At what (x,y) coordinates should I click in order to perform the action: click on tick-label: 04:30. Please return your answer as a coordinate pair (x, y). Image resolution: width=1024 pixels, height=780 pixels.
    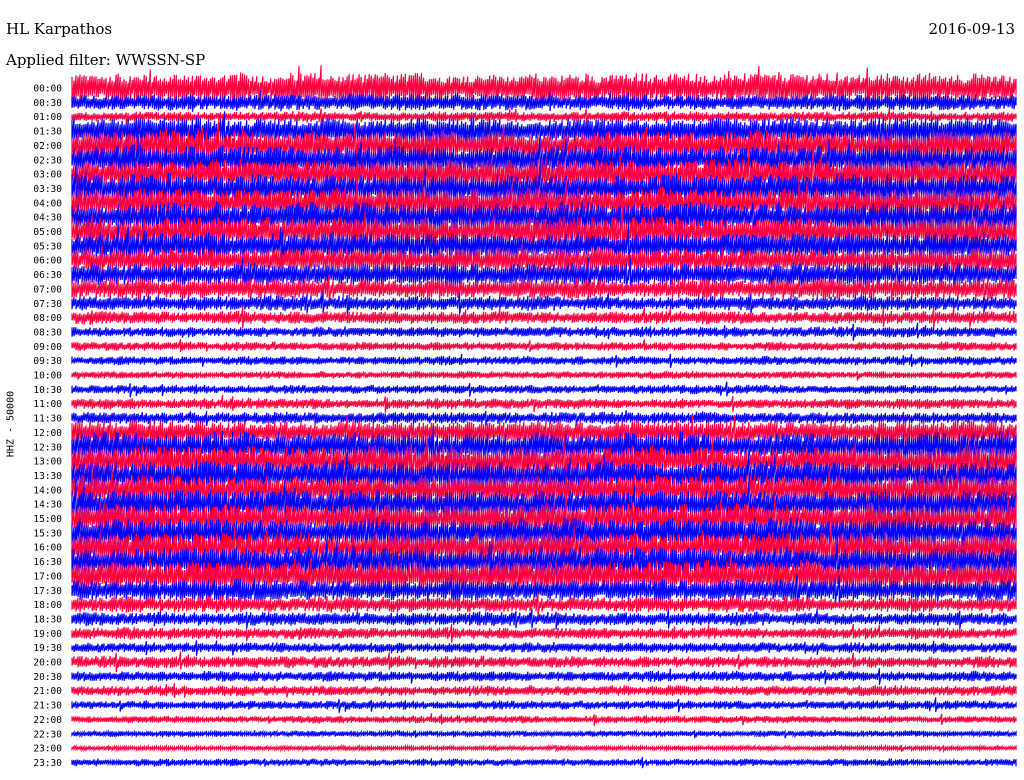
    Looking at the image, I should click on (47, 218).